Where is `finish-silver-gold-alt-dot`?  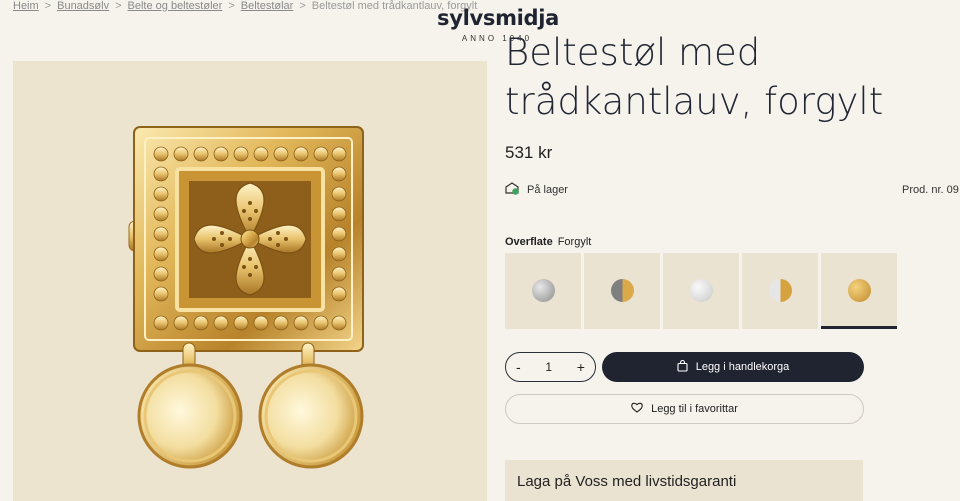 finish-silver-gold-alt-dot is located at coordinates (780, 290).